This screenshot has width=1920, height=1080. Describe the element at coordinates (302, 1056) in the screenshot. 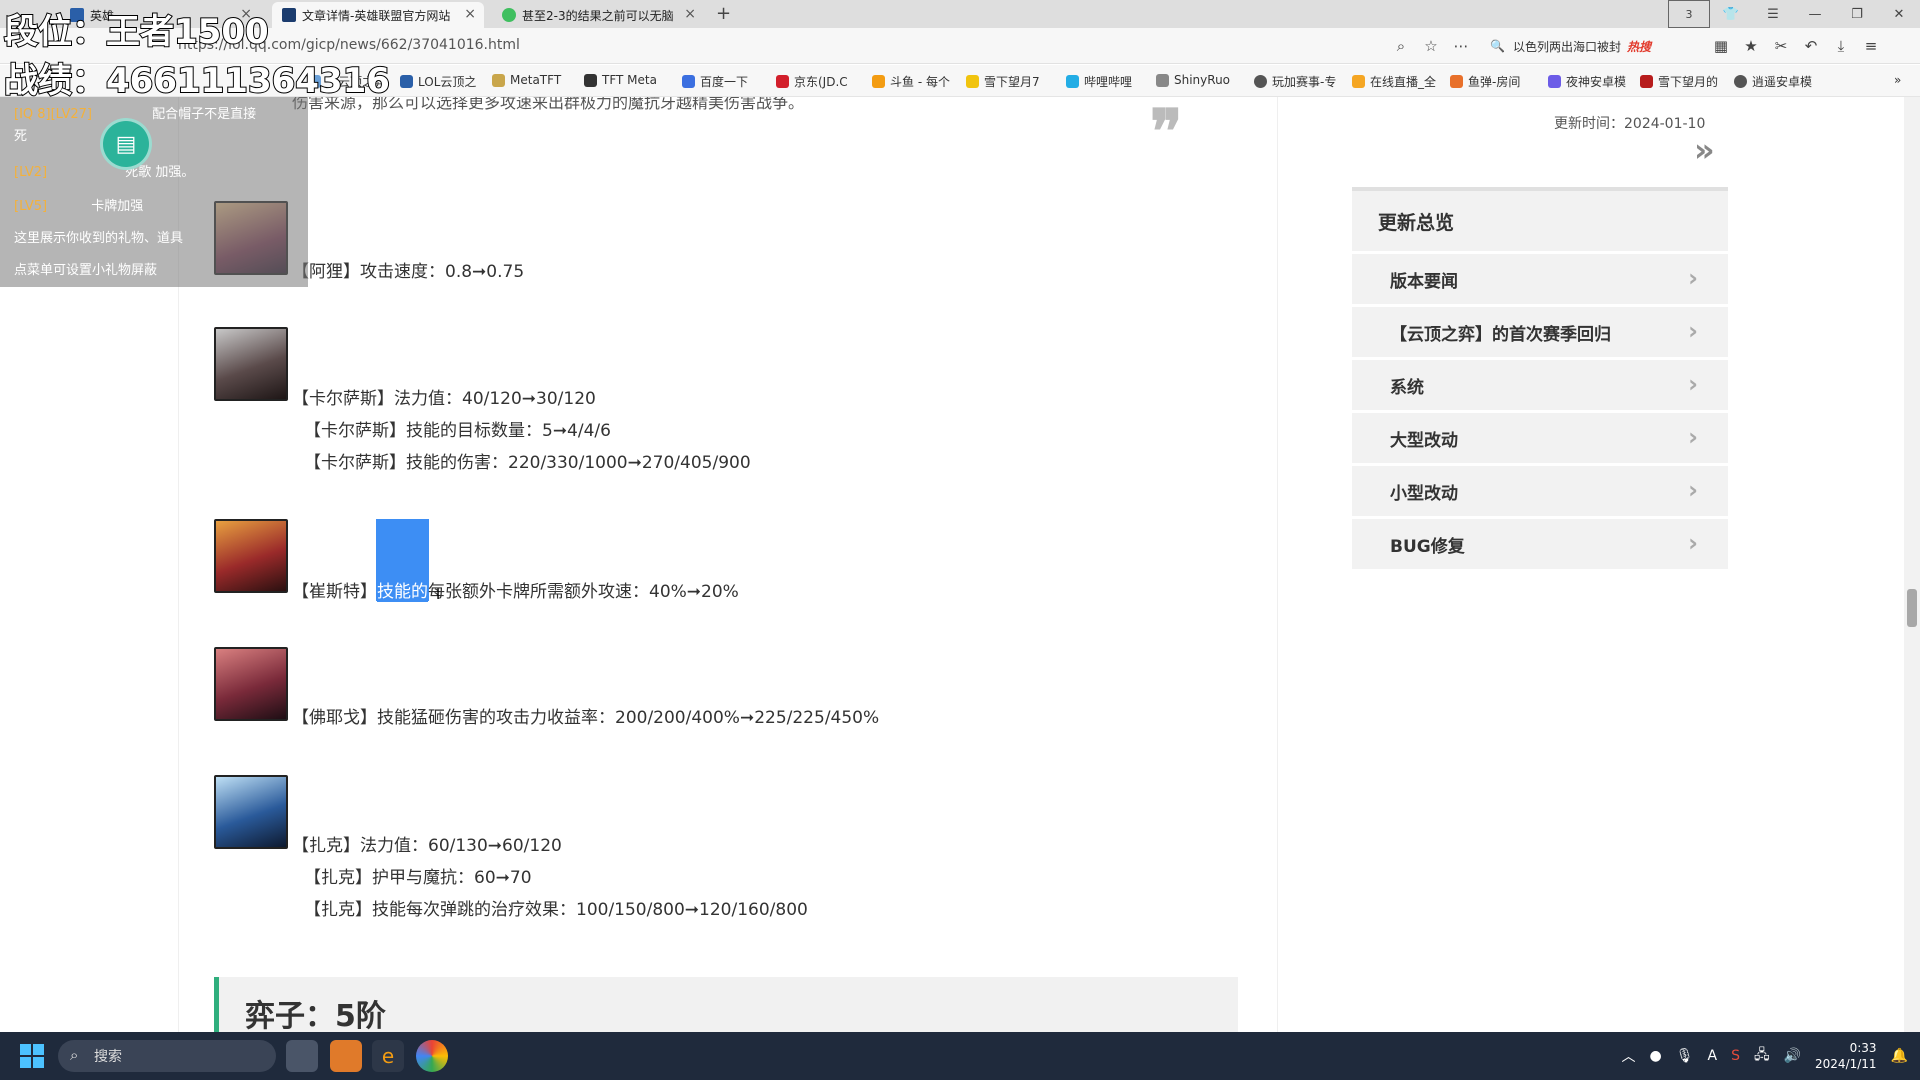

I see `task-view-icon` at that location.